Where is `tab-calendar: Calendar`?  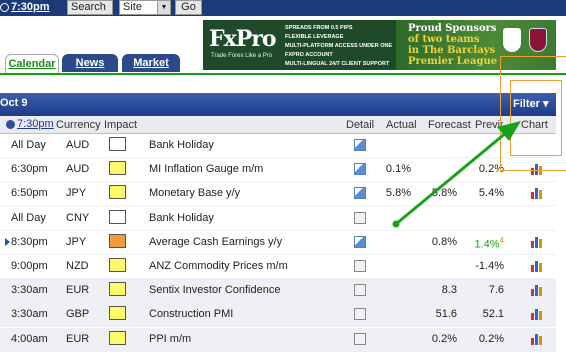 tab-calendar: Calendar is located at coordinates (32, 63).